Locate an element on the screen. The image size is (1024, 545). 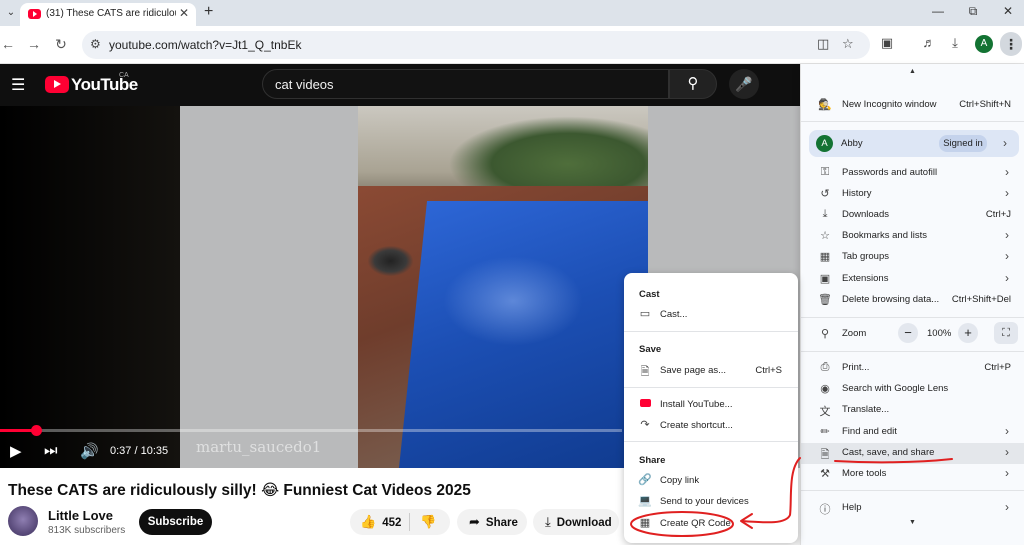
star-icon: ☆ is located at coordinates (825, 236).